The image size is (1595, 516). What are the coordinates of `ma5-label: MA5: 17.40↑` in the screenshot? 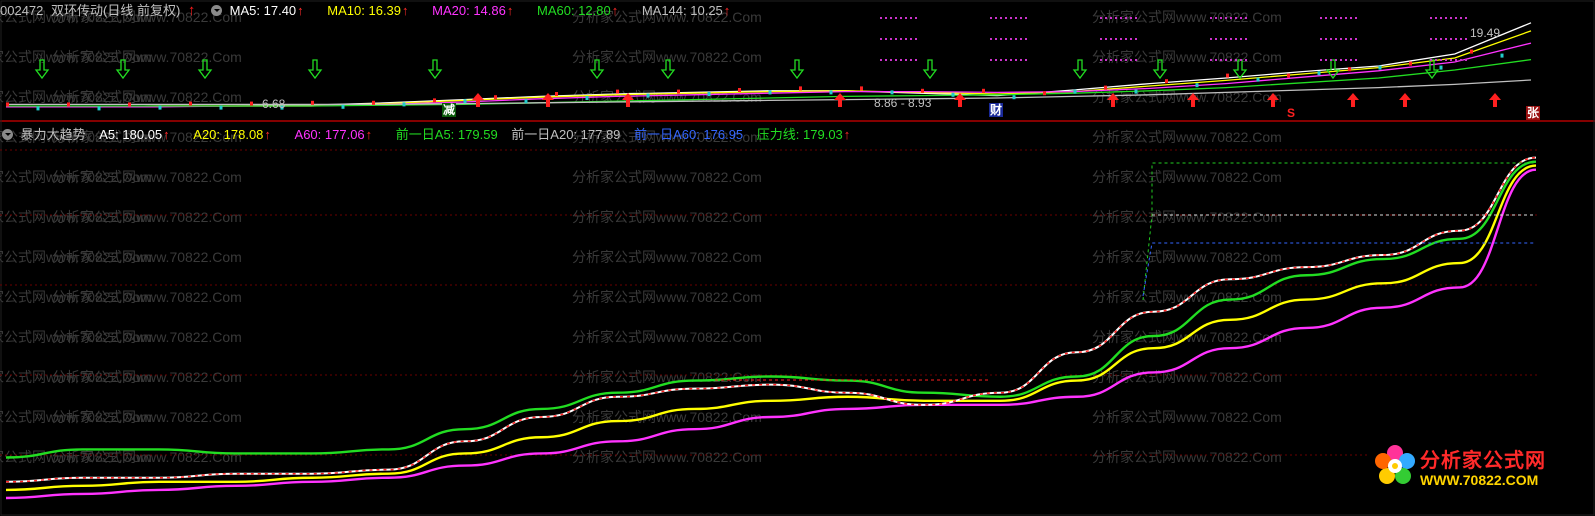 It's located at (266, 10).